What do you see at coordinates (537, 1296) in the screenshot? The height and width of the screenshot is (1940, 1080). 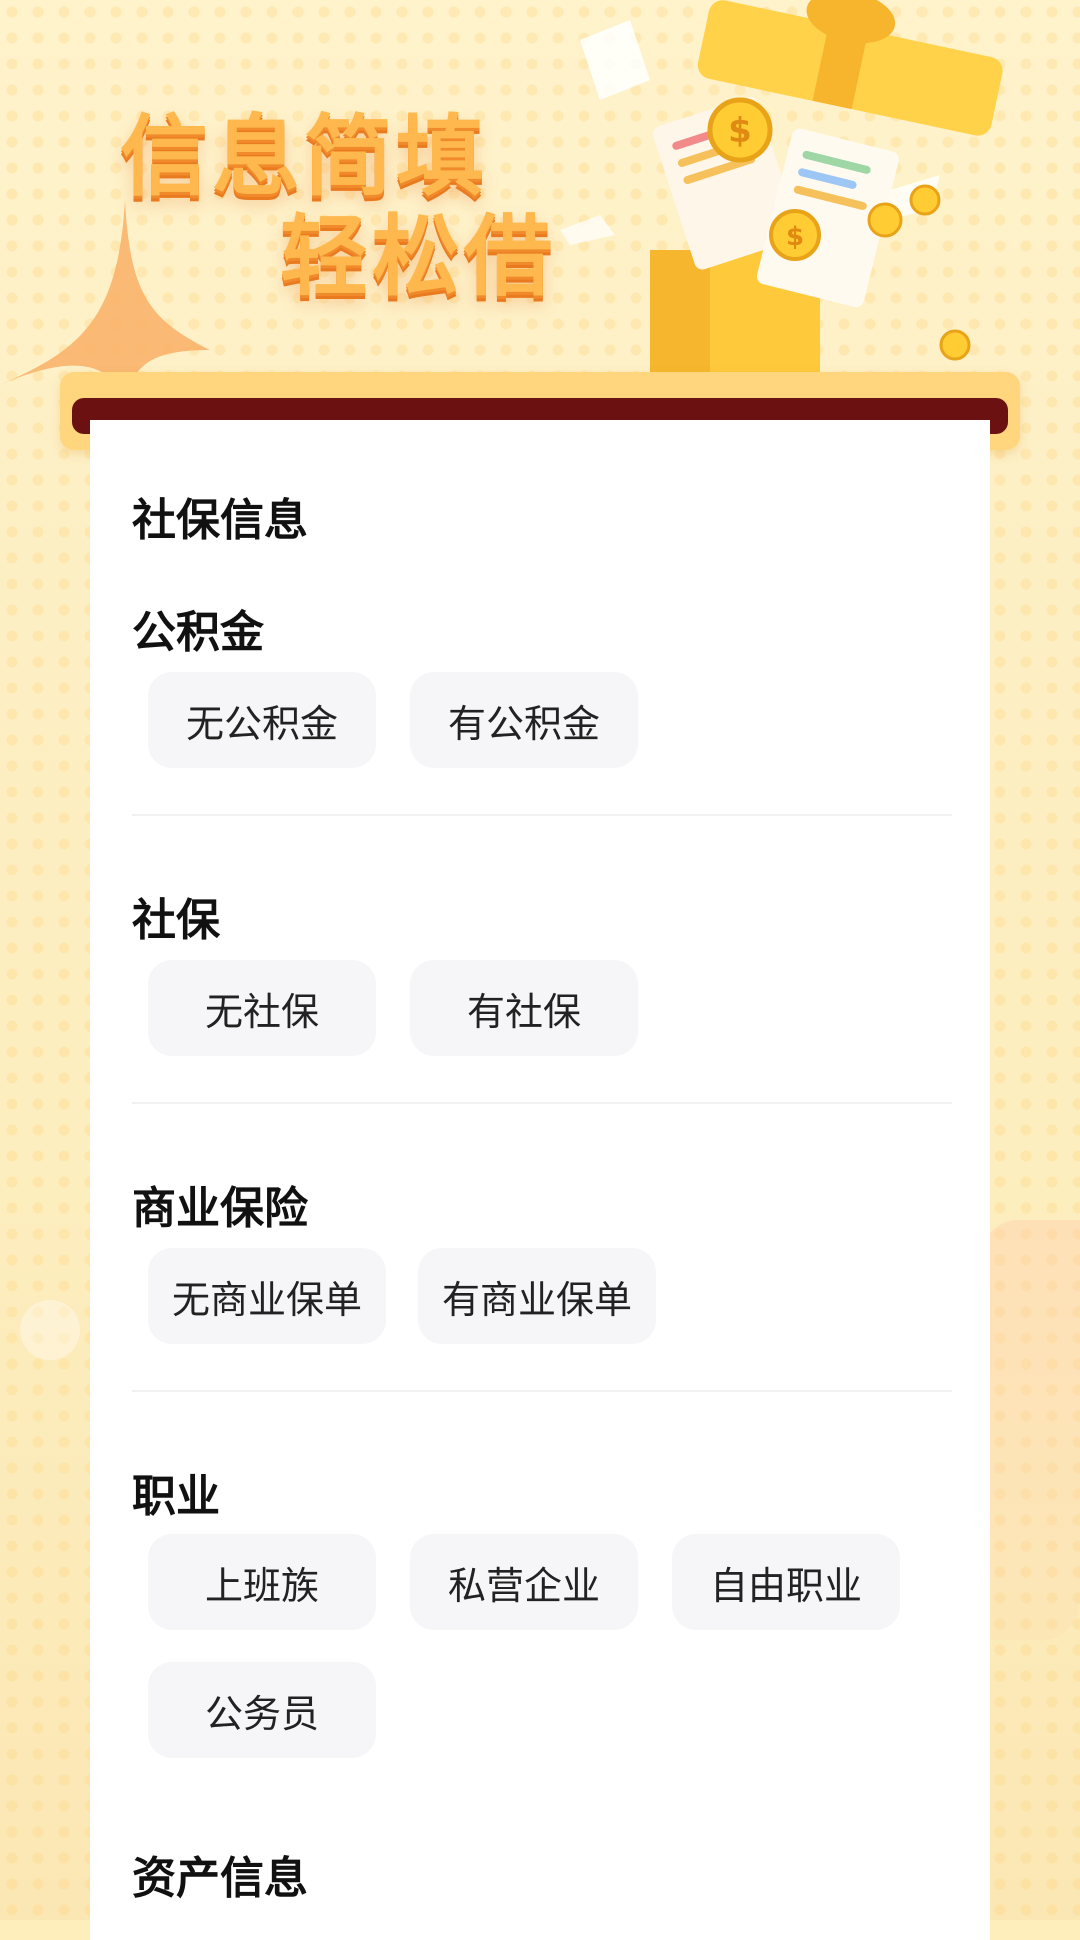 I see `option-has-commercial-policy: 有商业保单` at bounding box center [537, 1296].